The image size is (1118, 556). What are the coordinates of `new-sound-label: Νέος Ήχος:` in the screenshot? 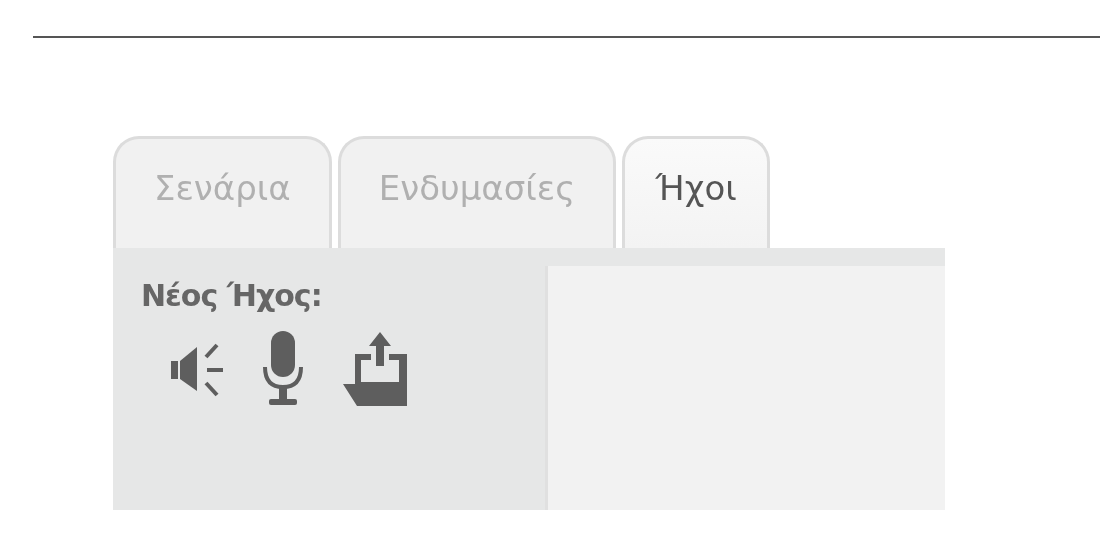 It's located at (232, 295).